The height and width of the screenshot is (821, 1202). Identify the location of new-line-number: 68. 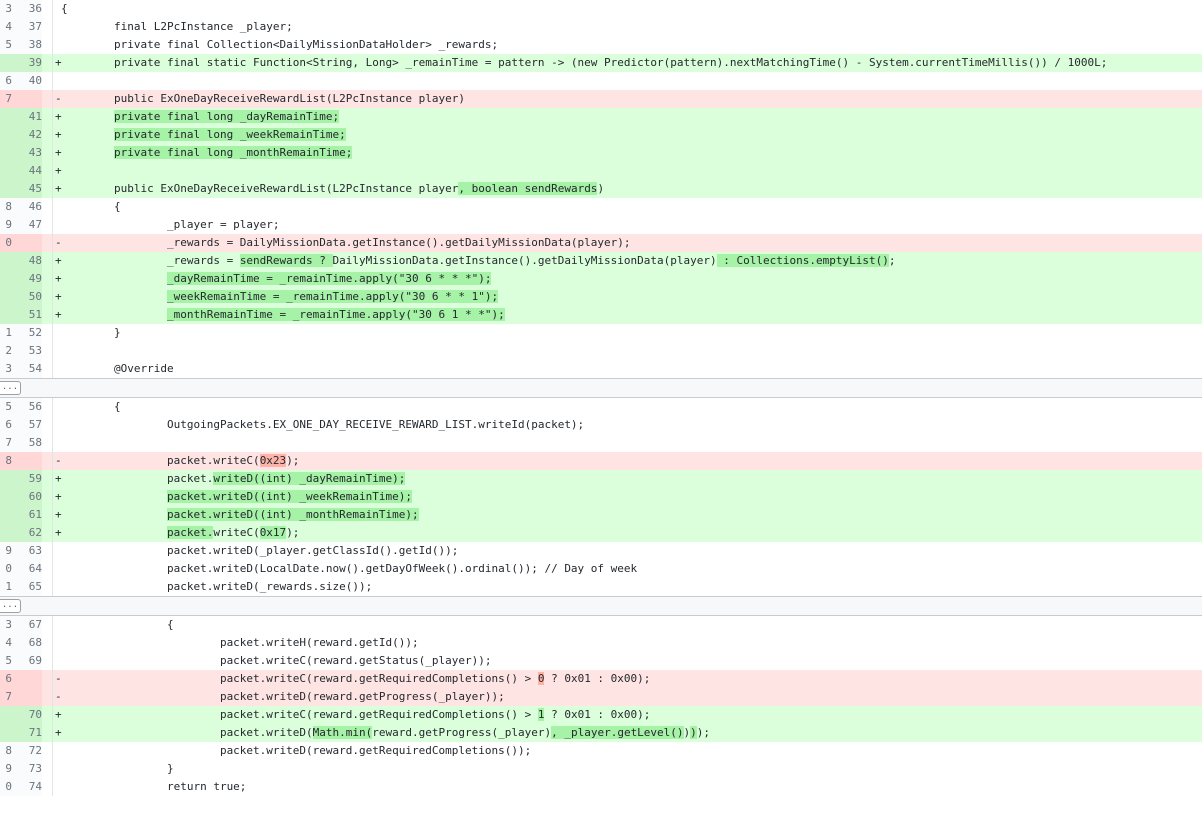
(27, 643).